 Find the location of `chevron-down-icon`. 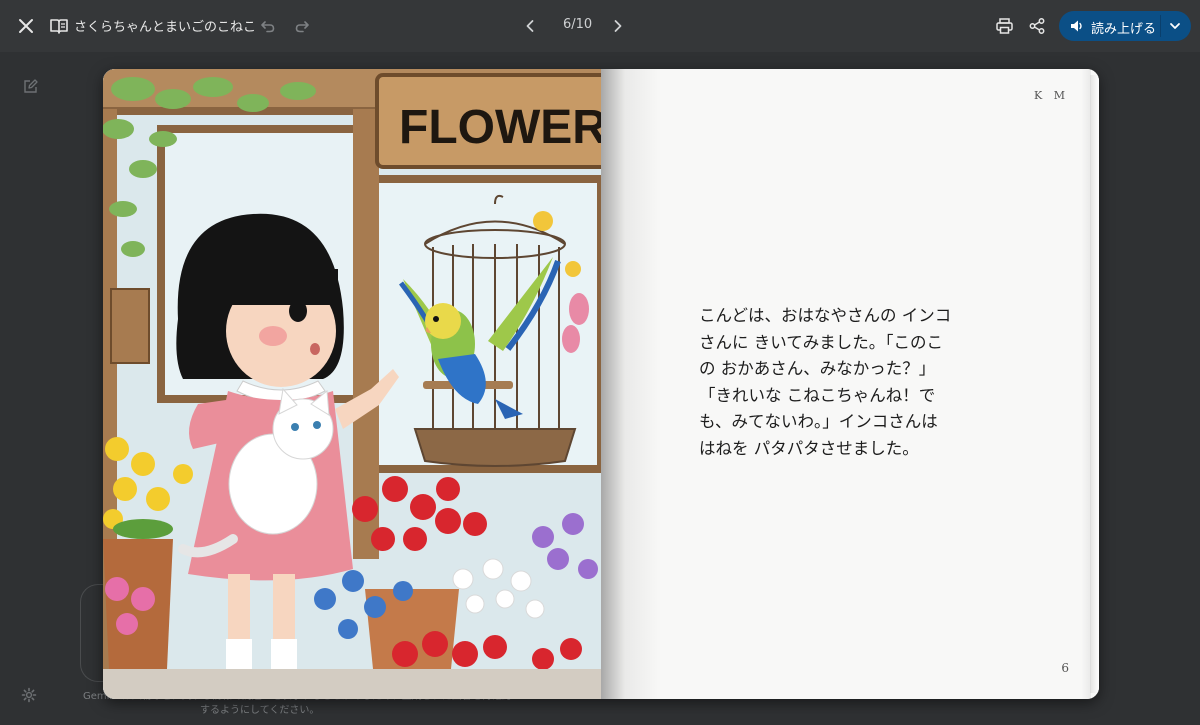

chevron-down-icon is located at coordinates (1175, 26).